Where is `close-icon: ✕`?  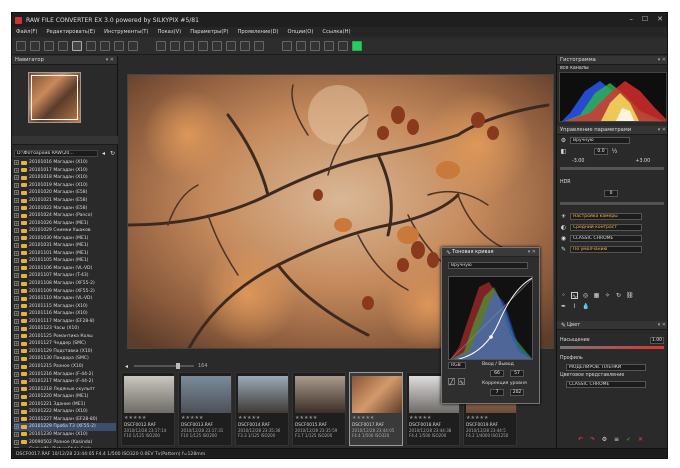
close-icon: ✕ is located at coordinates (660, 19).